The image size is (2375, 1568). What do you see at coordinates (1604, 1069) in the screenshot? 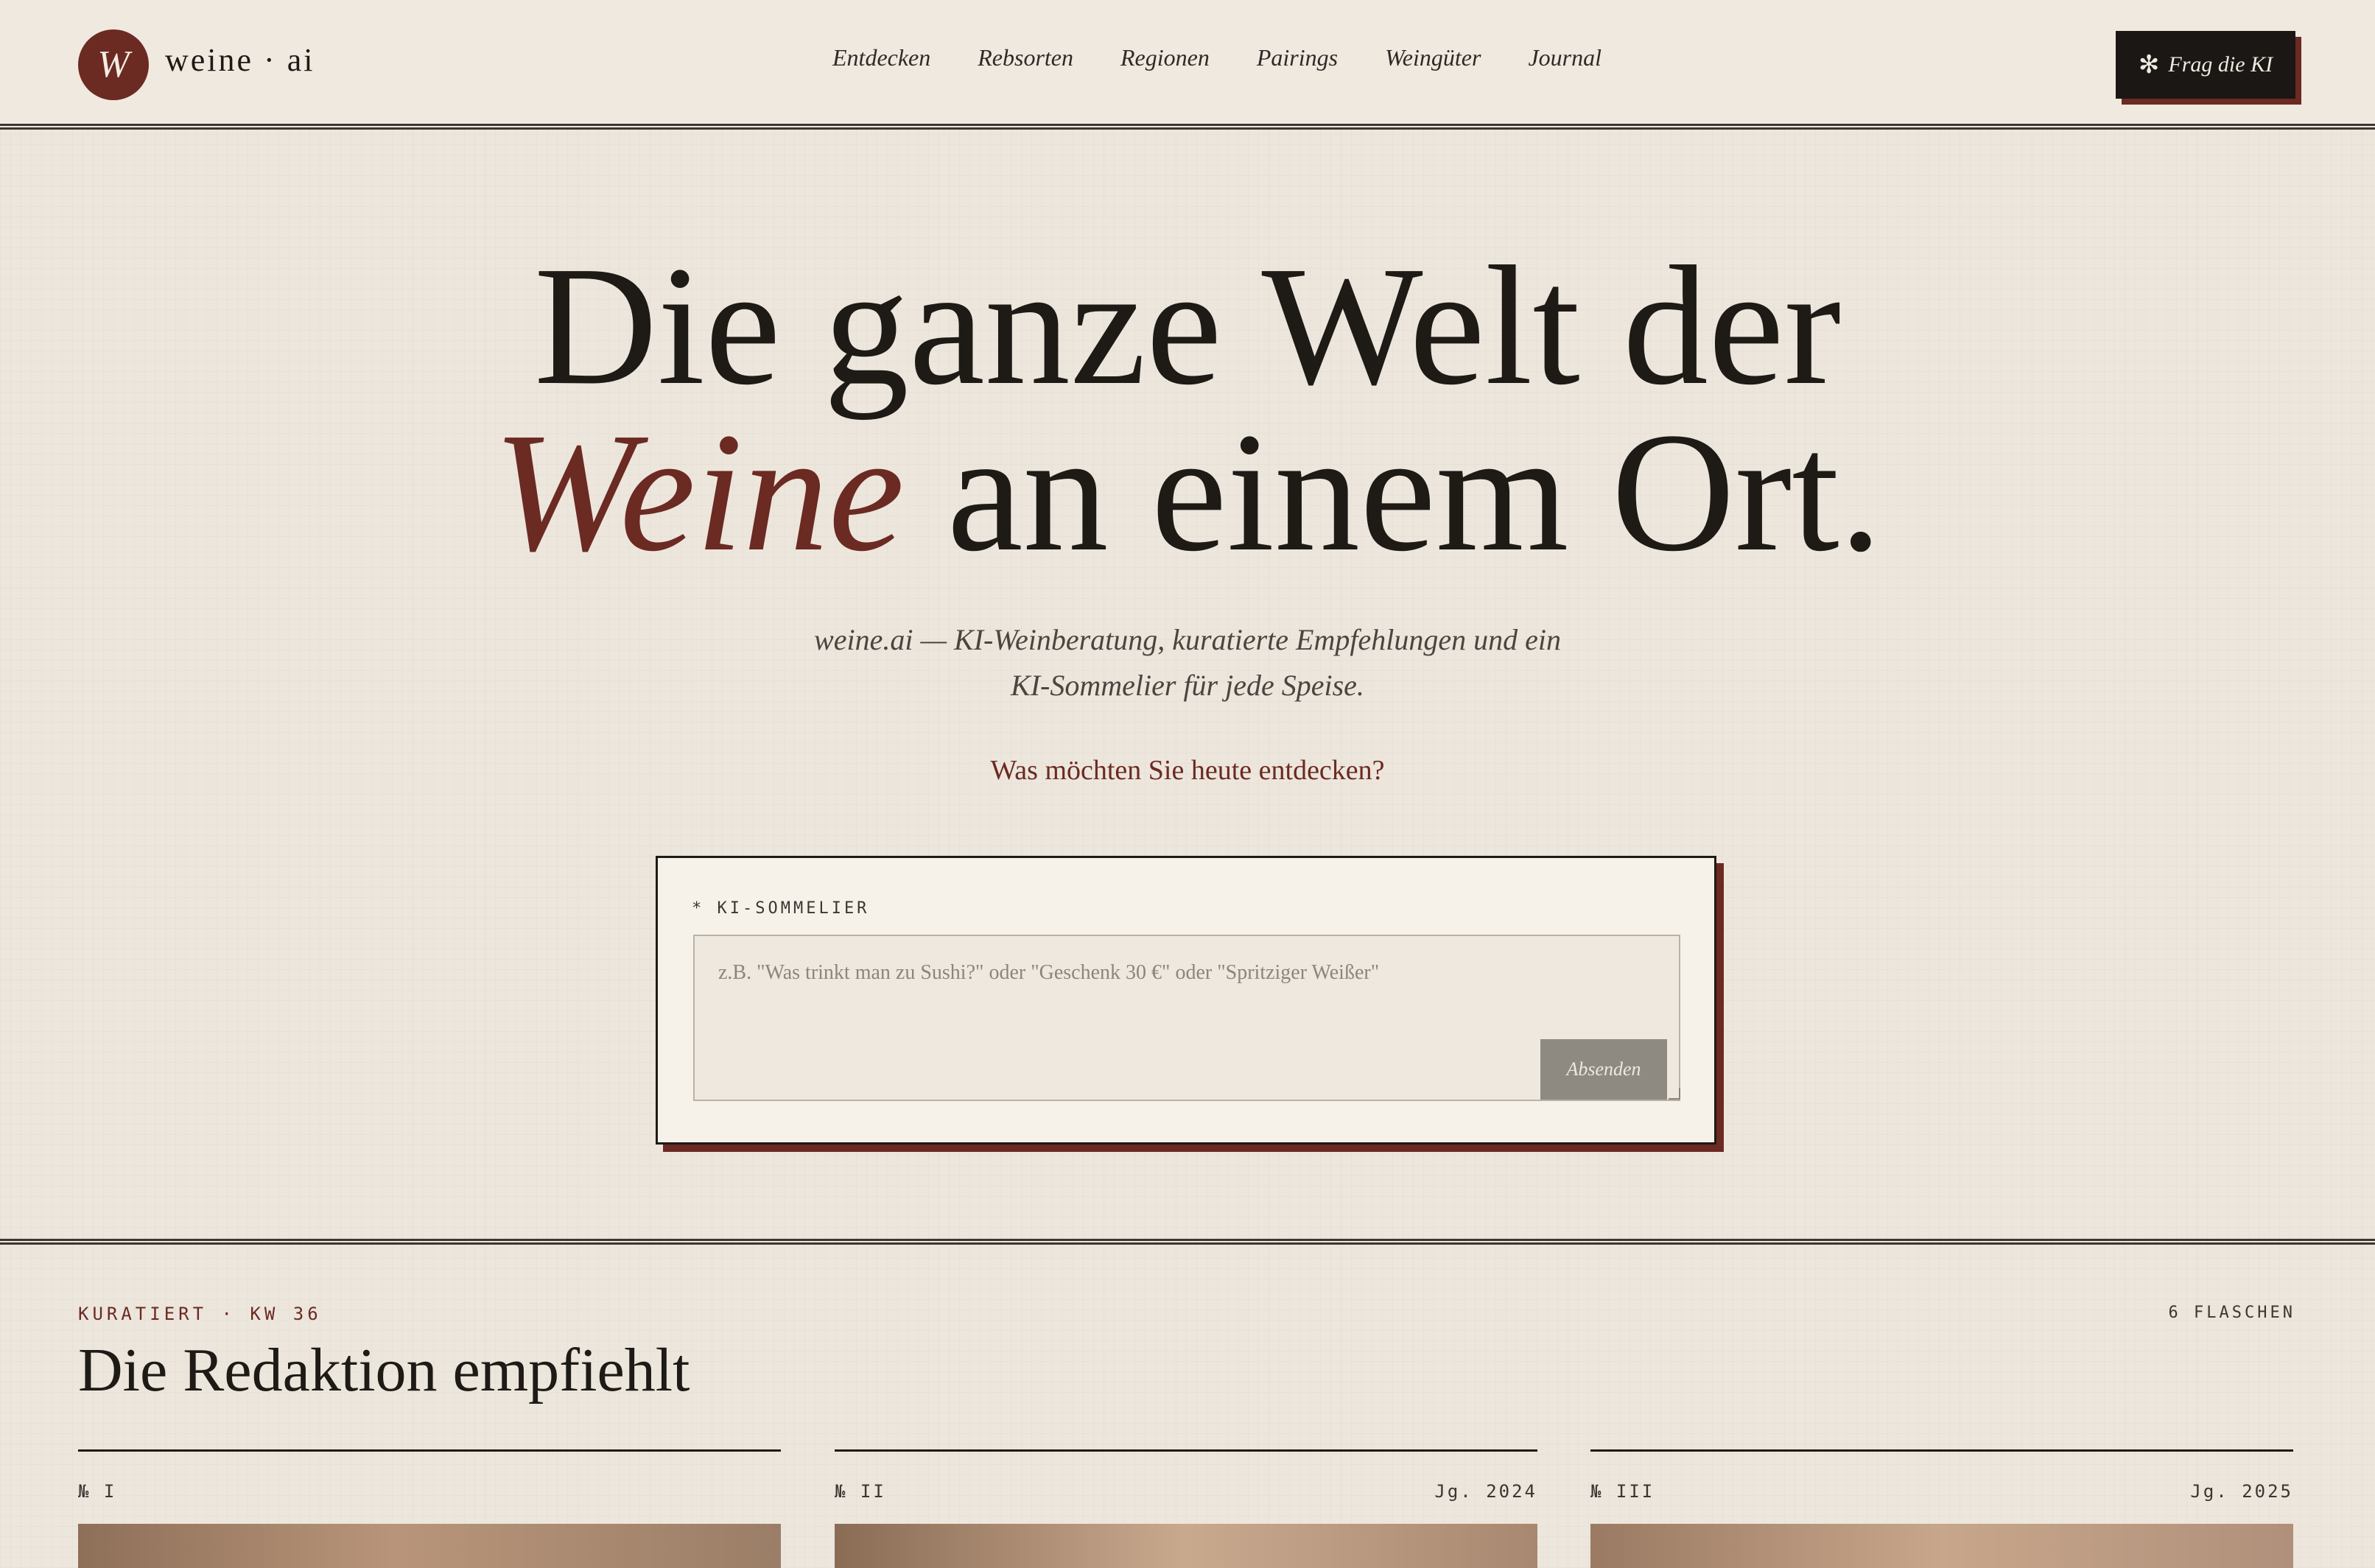
I see `send-button: Absenden` at bounding box center [1604, 1069].